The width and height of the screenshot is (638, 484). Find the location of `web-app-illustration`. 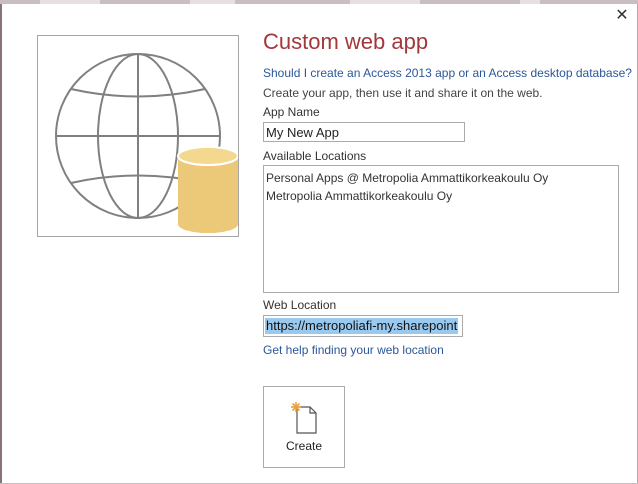

web-app-illustration is located at coordinates (138, 136).